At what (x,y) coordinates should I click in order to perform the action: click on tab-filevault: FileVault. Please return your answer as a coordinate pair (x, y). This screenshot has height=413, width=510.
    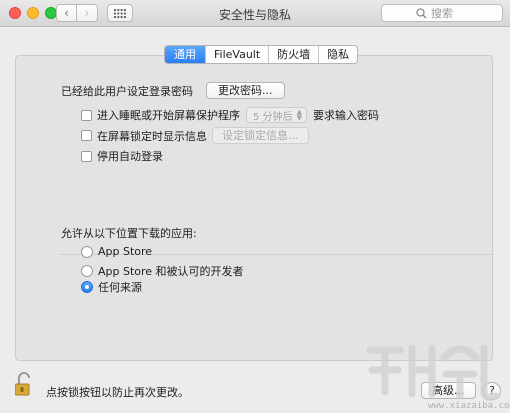
    Looking at the image, I should click on (236, 54).